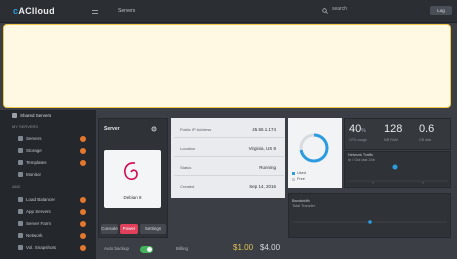 This screenshot has width=457, height=259. Describe the element at coordinates (83, 248) in the screenshot. I see `sidebar-badge-snapshots` at that location.